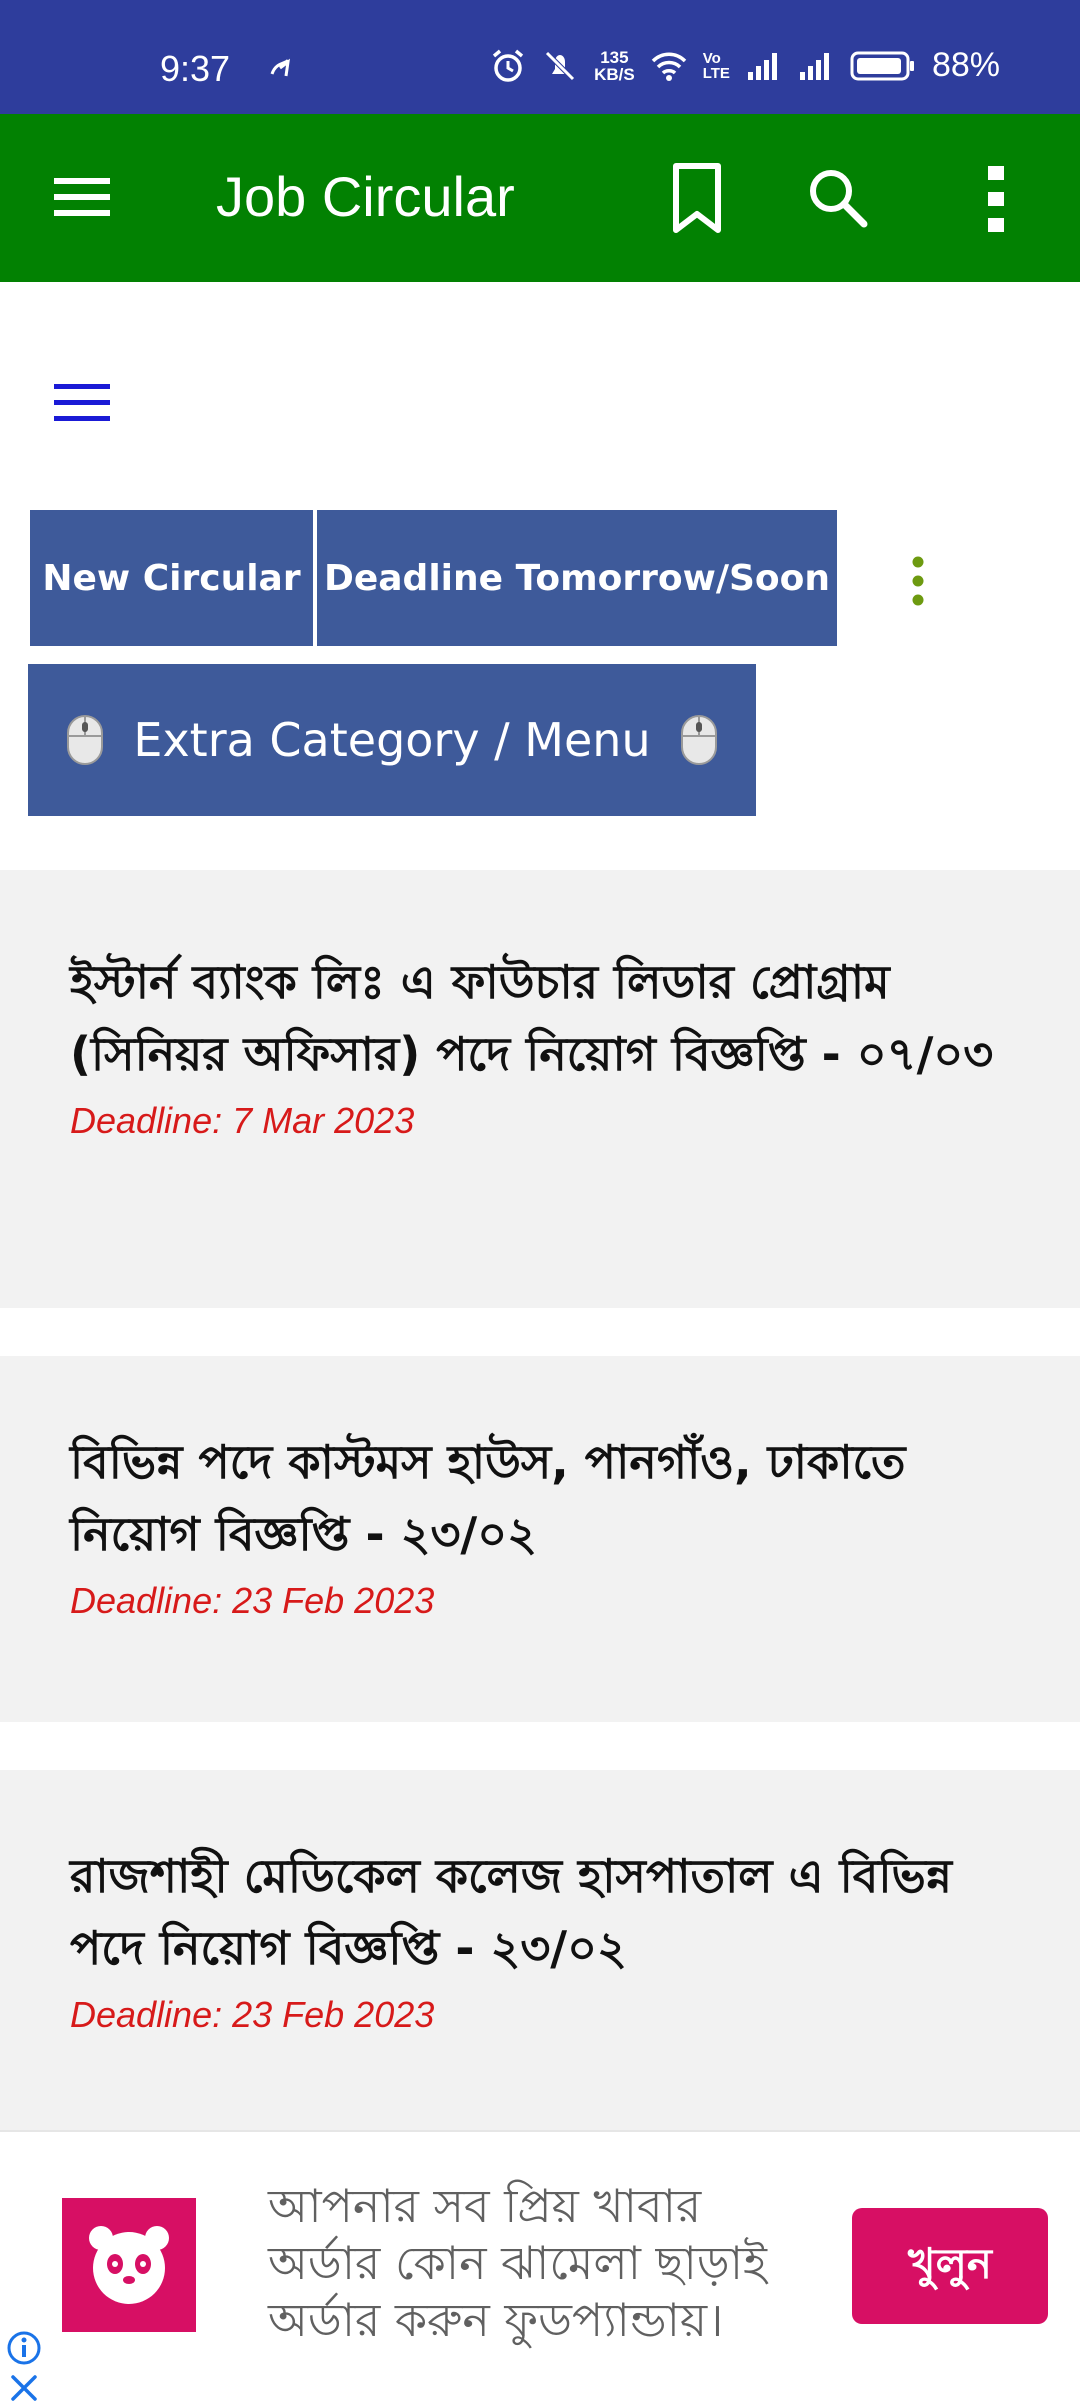  What do you see at coordinates (82, 197) in the screenshot?
I see `menu-icon` at bounding box center [82, 197].